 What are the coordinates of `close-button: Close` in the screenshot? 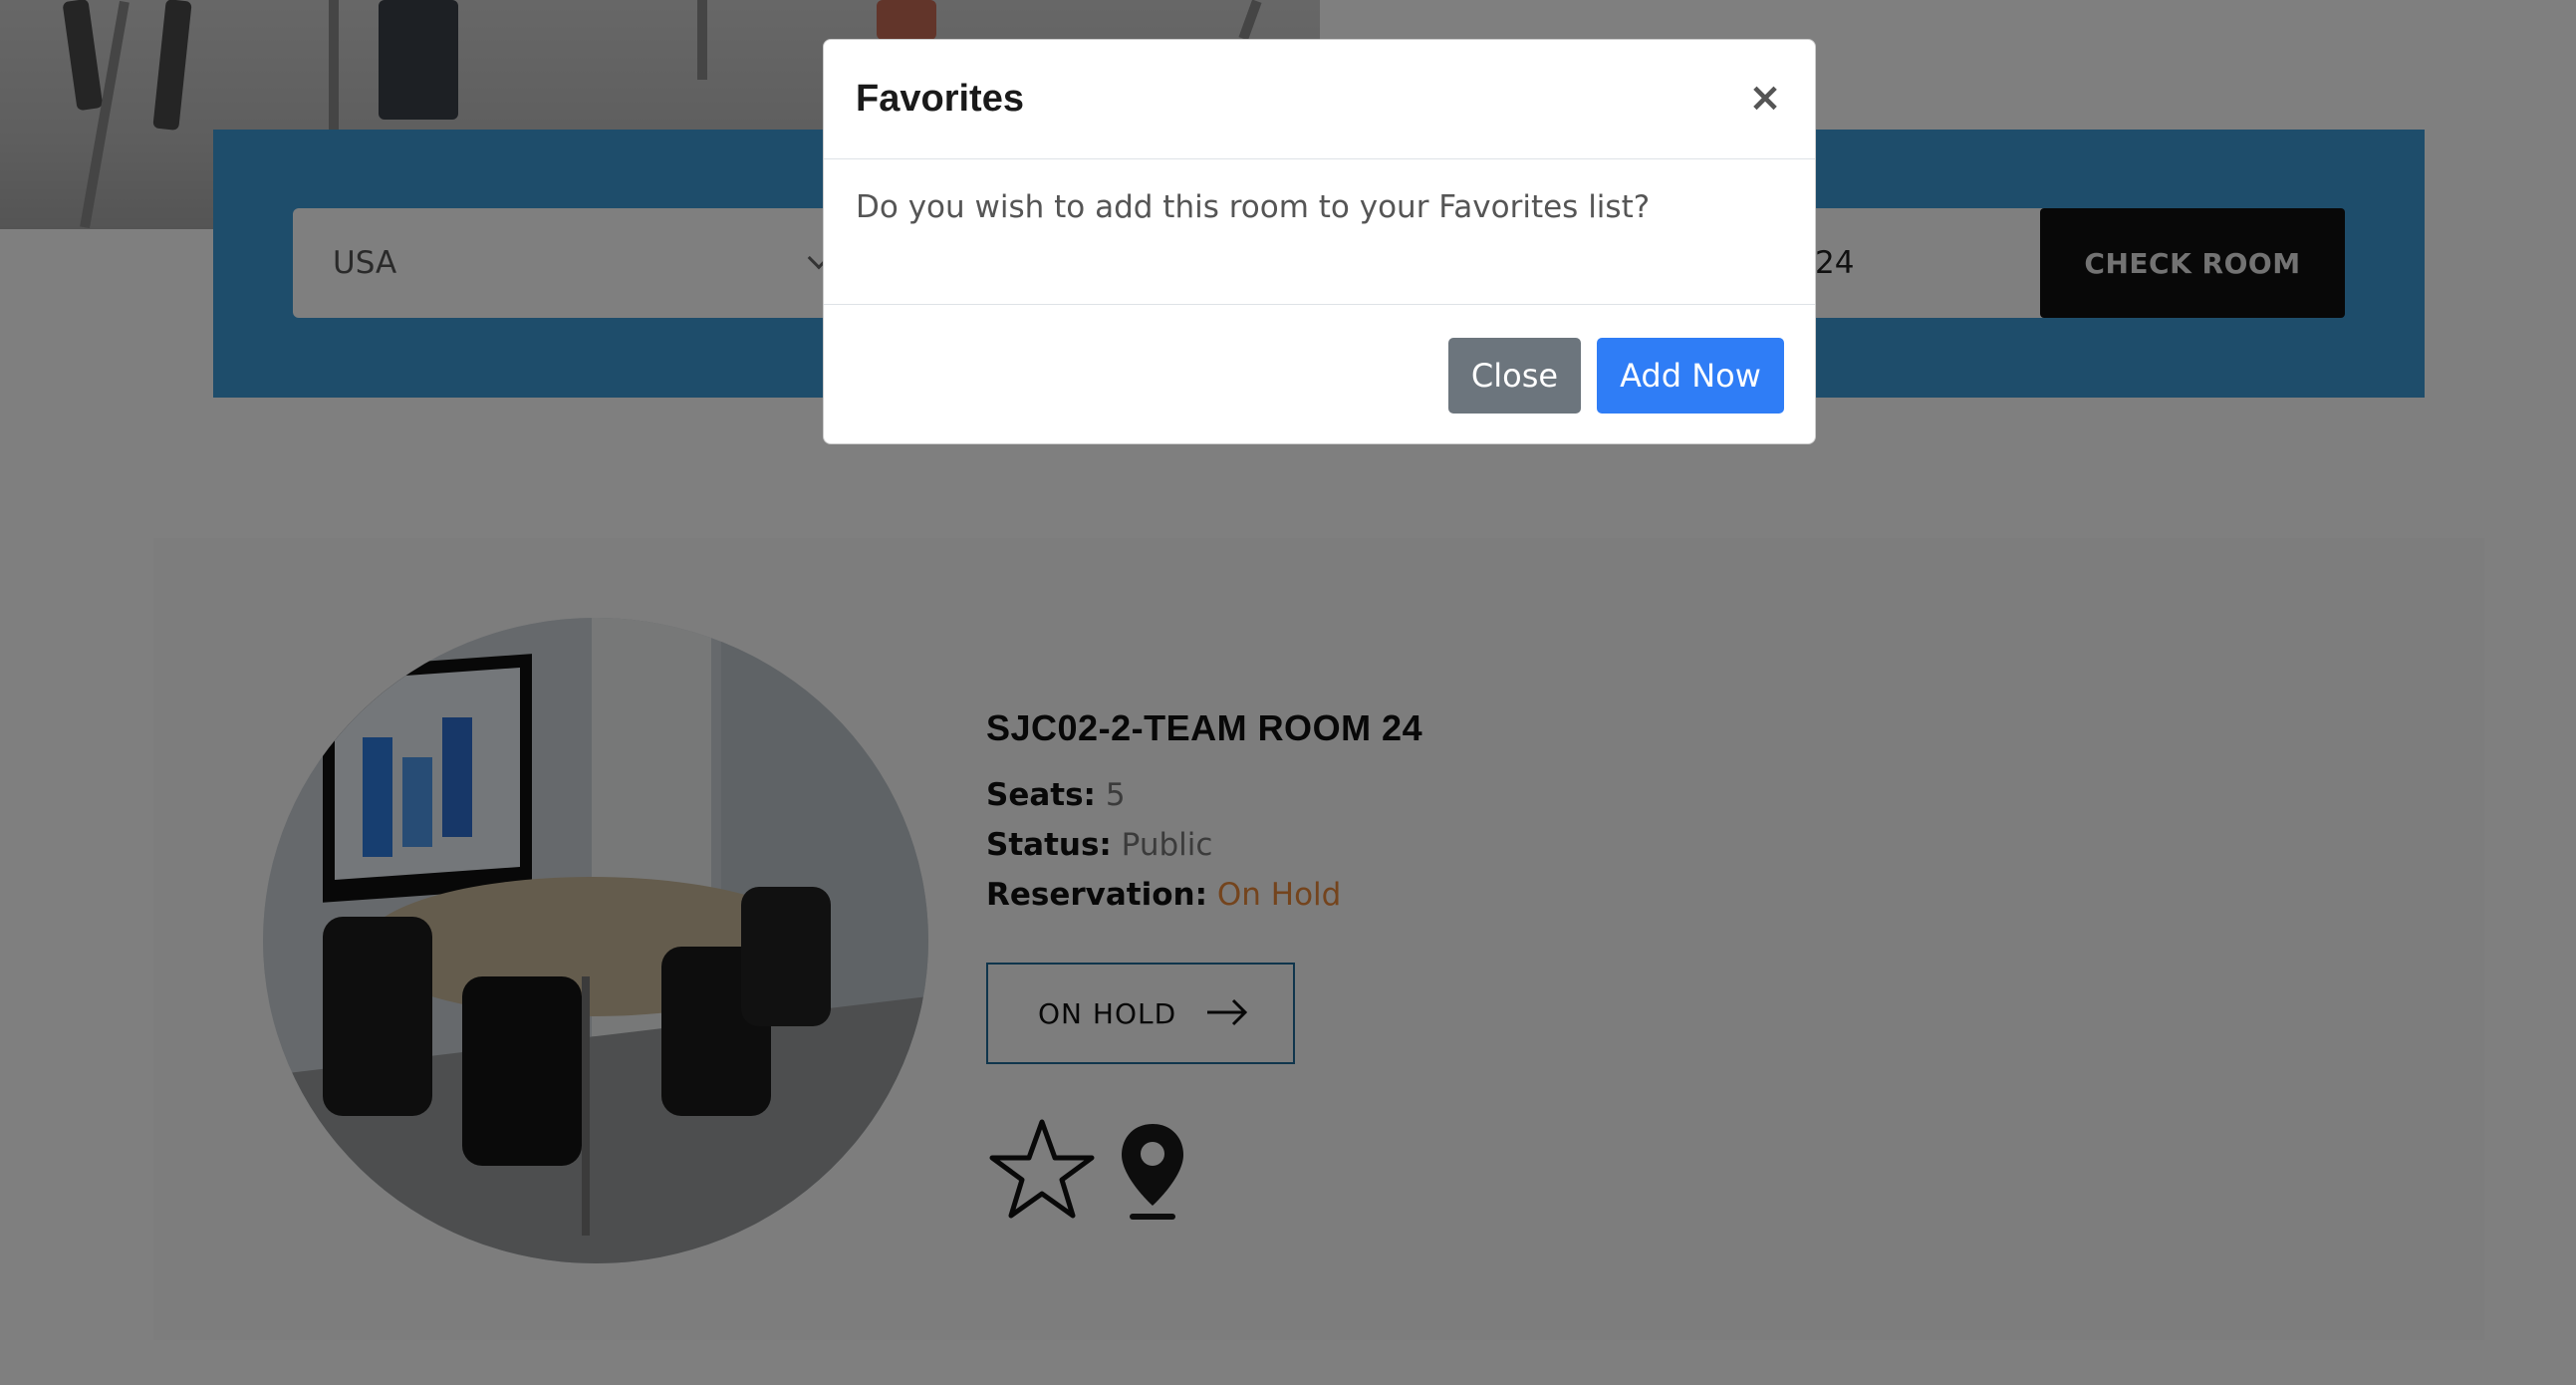 It's located at (1514, 376).